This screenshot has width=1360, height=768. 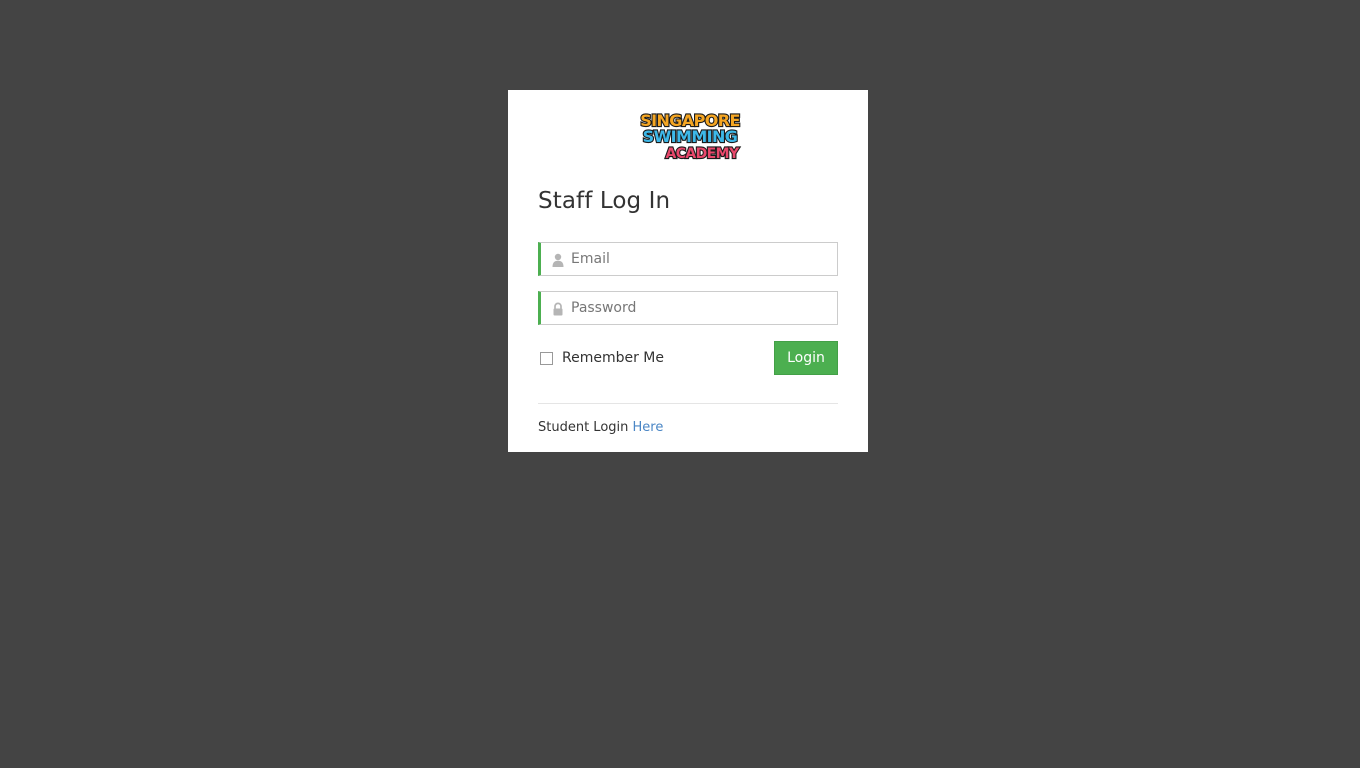 I want to click on singapore-swimming-academy-logo: SINGAPORE SWIMMING ACADEMY, so click(x=690, y=136).